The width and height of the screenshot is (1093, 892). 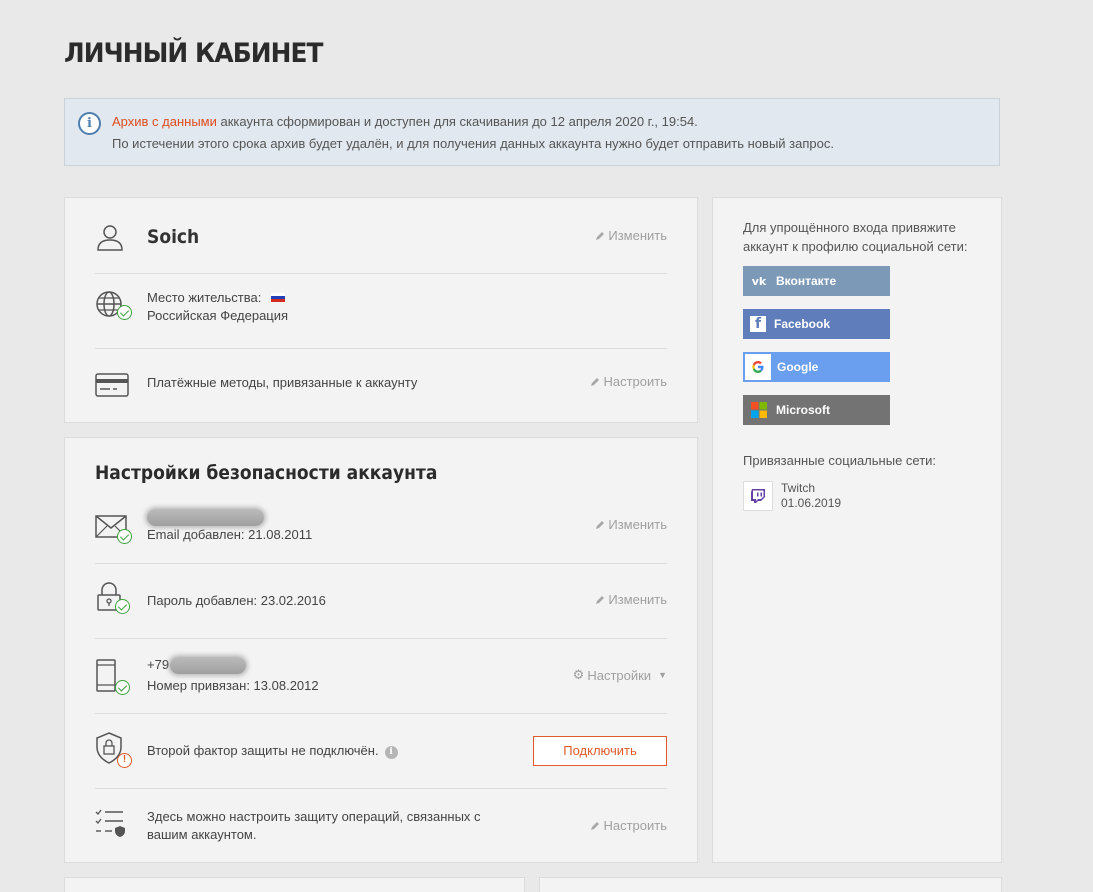 I want to click on configure-operations-button: Настроить, so click(x=628, y=825).